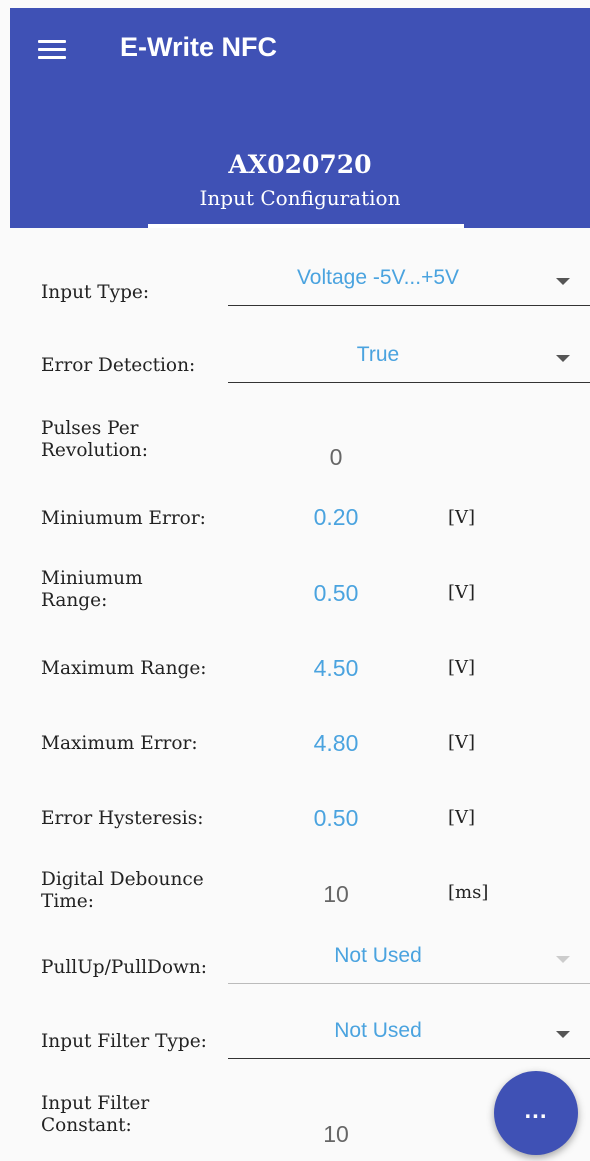 The height and width of the screenshot is (1161, 590). What do you see at coordinates (67, 901) in the screenshot?
I see `label-line: Time:` at bounding box center [67, 901].